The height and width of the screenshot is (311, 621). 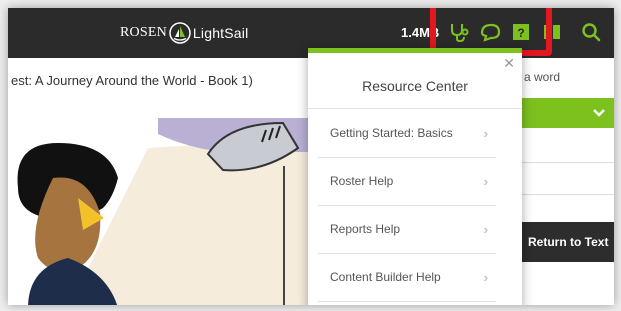 What do you see at coordinates (143, 32) in the screenshot?
I see `logo-brand: ROSEN` at bounding box center [143, 32].